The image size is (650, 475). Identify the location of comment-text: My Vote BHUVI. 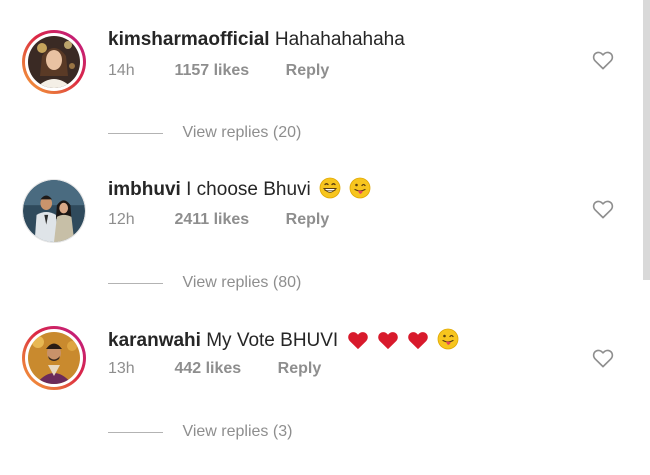
(272, 340).